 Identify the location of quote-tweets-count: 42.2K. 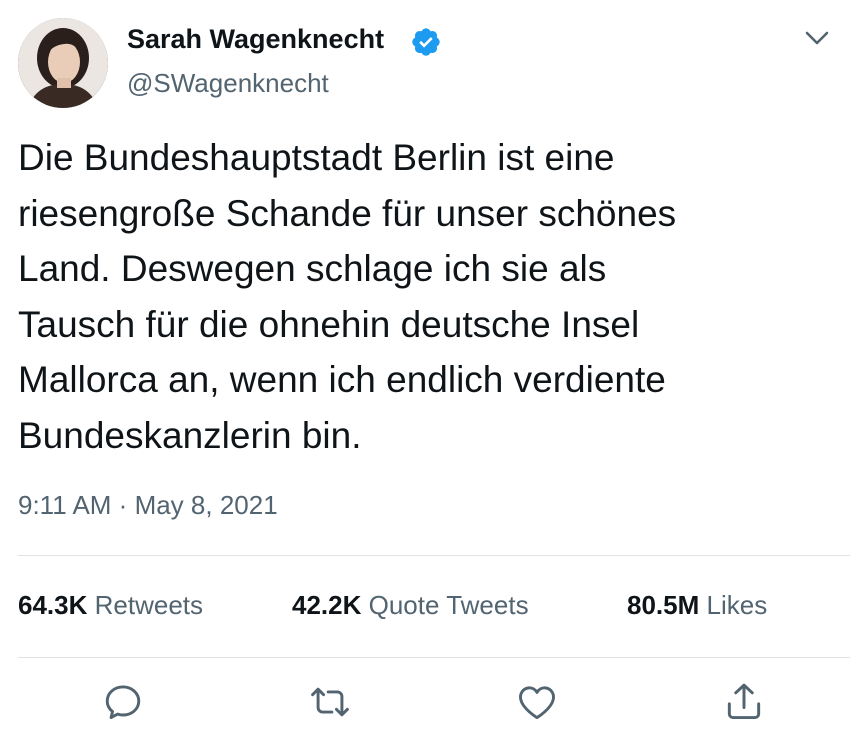
(327, 605).